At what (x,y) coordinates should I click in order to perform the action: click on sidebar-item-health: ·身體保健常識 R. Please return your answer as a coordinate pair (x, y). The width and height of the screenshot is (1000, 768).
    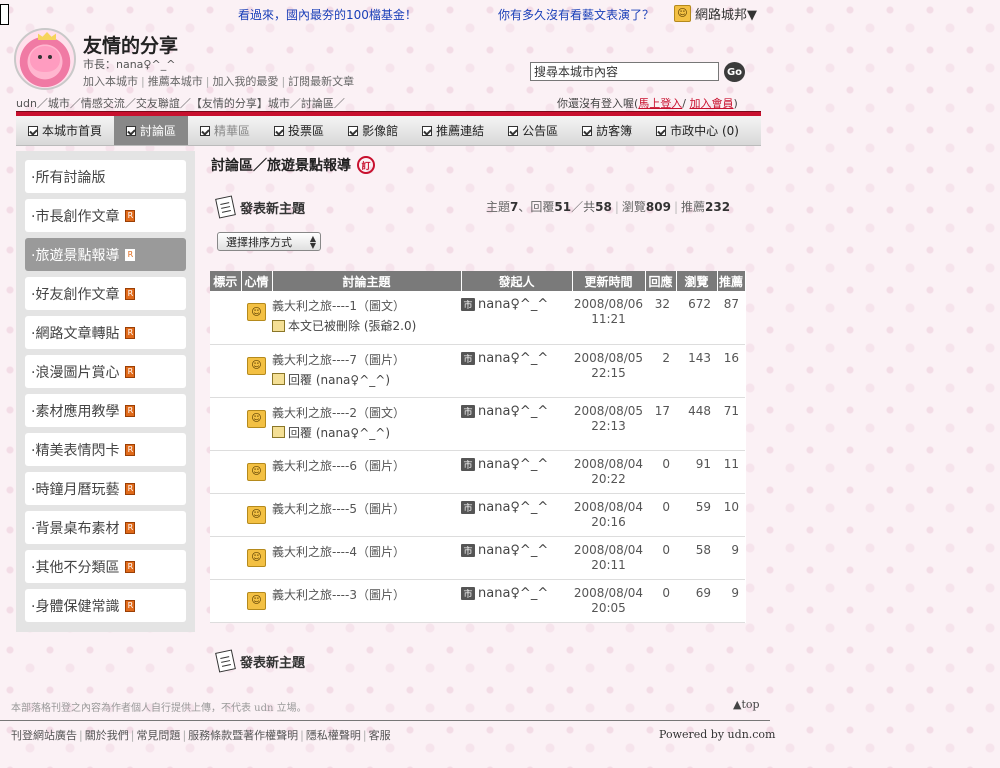
    Looking at the image, I should click on (105, 605).